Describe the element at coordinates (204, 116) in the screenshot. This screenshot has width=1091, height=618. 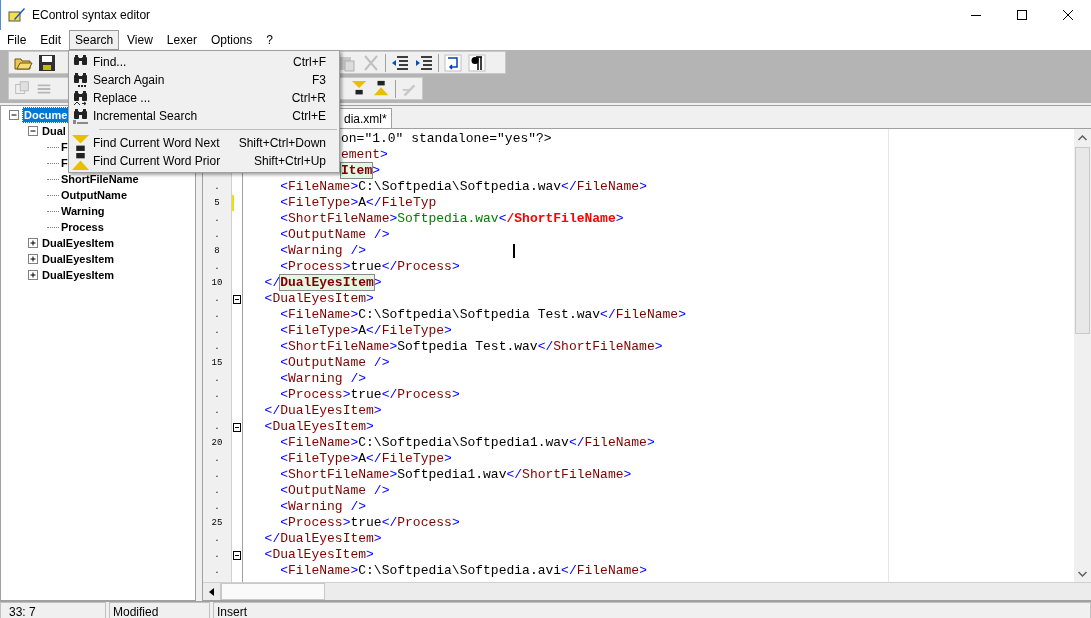
I see `menu-entry: Incremental Search Ctrl+E` at that location.